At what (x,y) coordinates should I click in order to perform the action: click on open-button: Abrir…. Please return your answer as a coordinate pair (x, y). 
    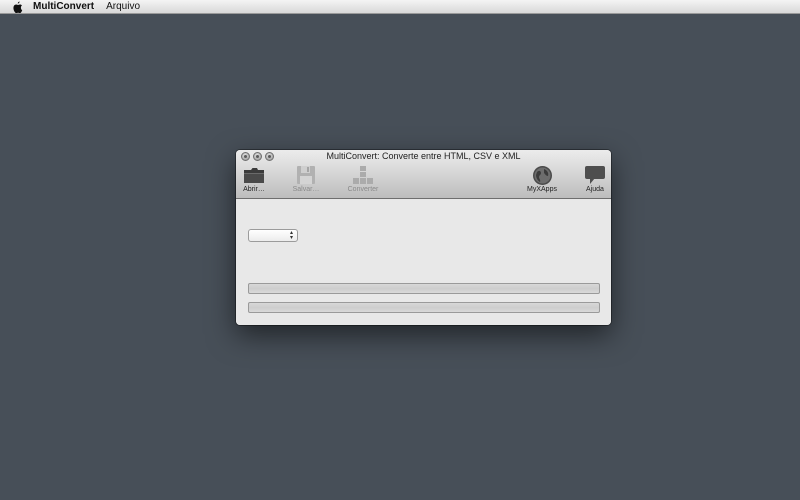
    Looking at the image, I should click on (255, 181).